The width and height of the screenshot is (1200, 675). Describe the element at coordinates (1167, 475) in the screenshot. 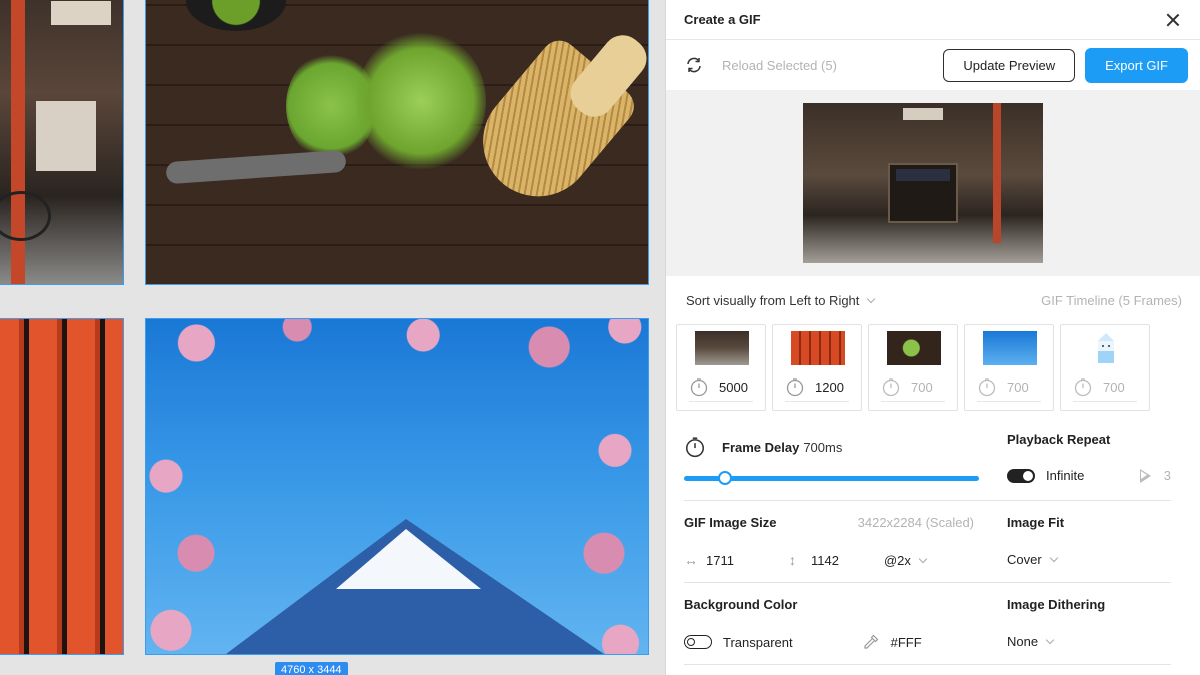

I see `repeat-count: 3` at that location.